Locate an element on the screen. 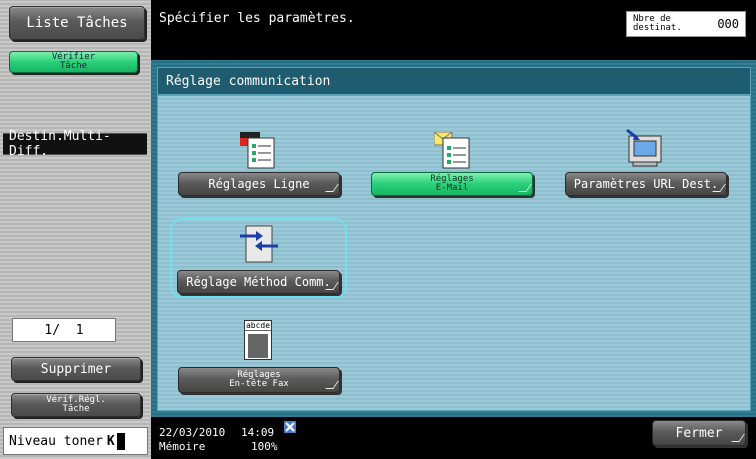 This screenshot has height=459, width=756. fax-header-button: Réglages En-tête Fax is located at coordinates (259, 380).